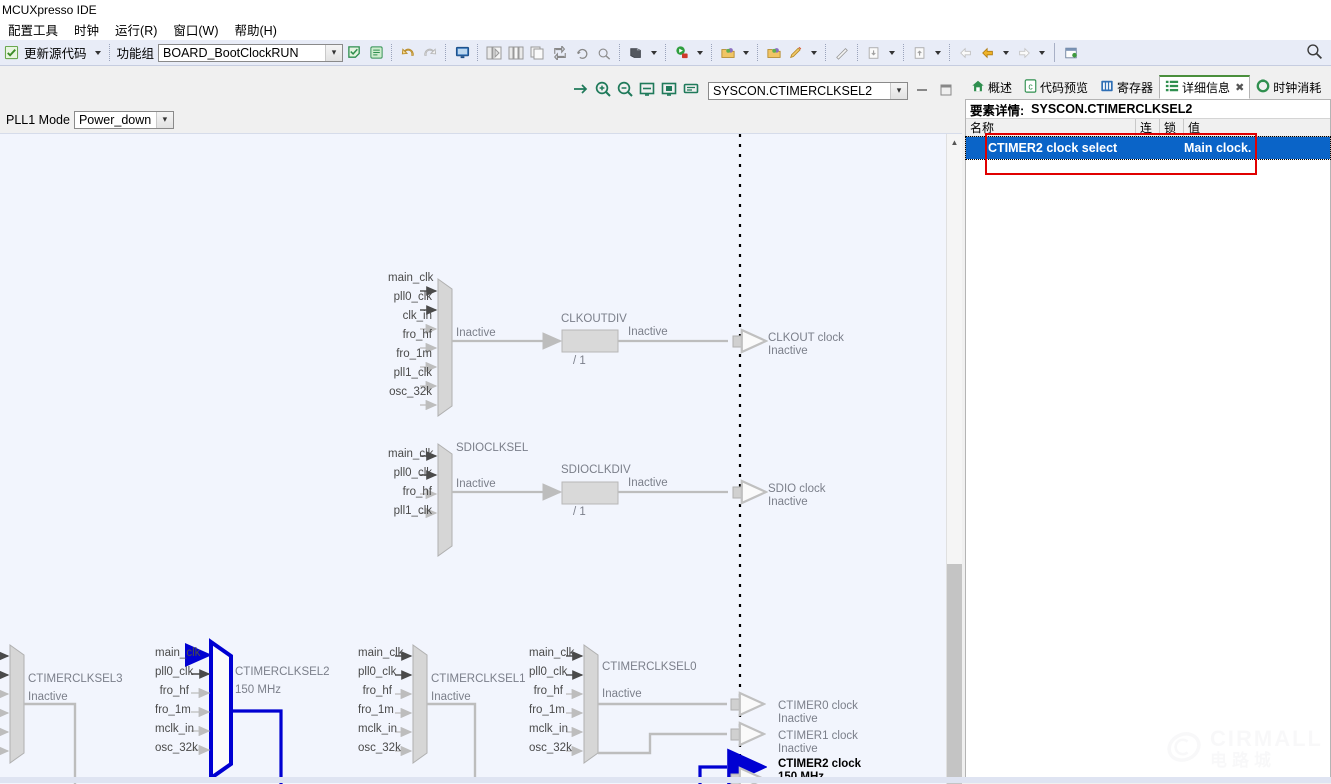 The image size is (1331, 784). I want to click on note-icon, so click(691, 90).